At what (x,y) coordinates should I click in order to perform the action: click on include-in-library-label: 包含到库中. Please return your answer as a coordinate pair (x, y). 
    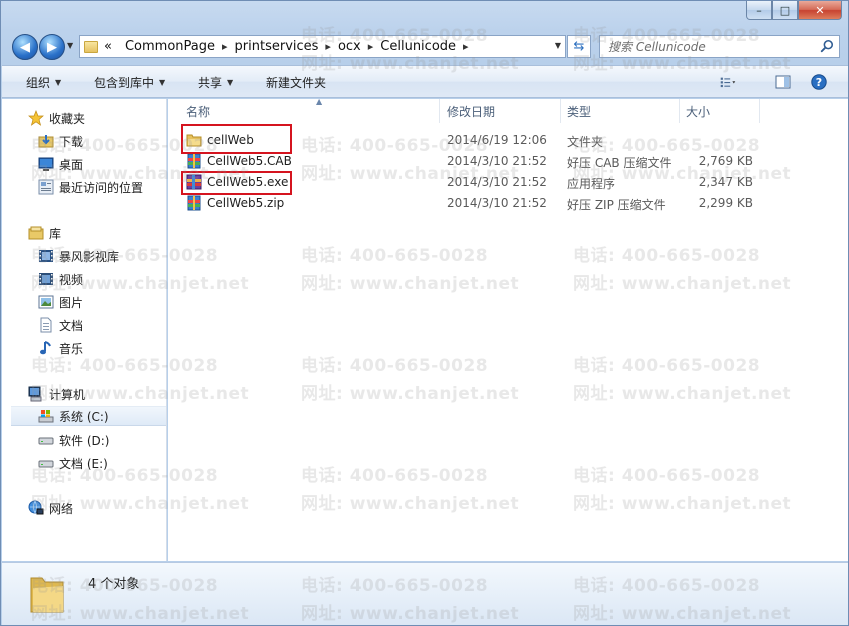
    Looking at the image, I should click on (124, 83).